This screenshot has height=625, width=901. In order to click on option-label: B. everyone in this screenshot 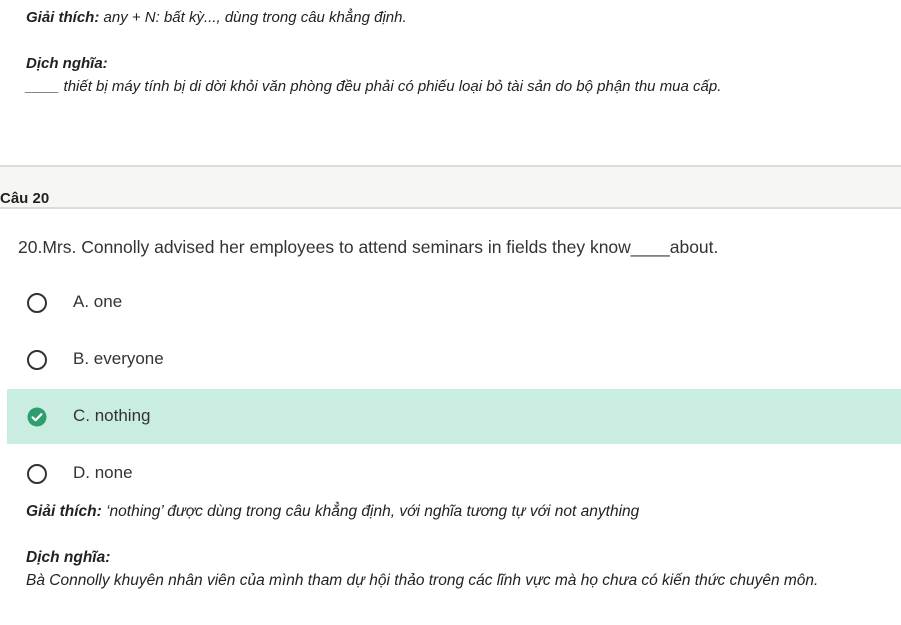, I will do `click(118, 358)`.